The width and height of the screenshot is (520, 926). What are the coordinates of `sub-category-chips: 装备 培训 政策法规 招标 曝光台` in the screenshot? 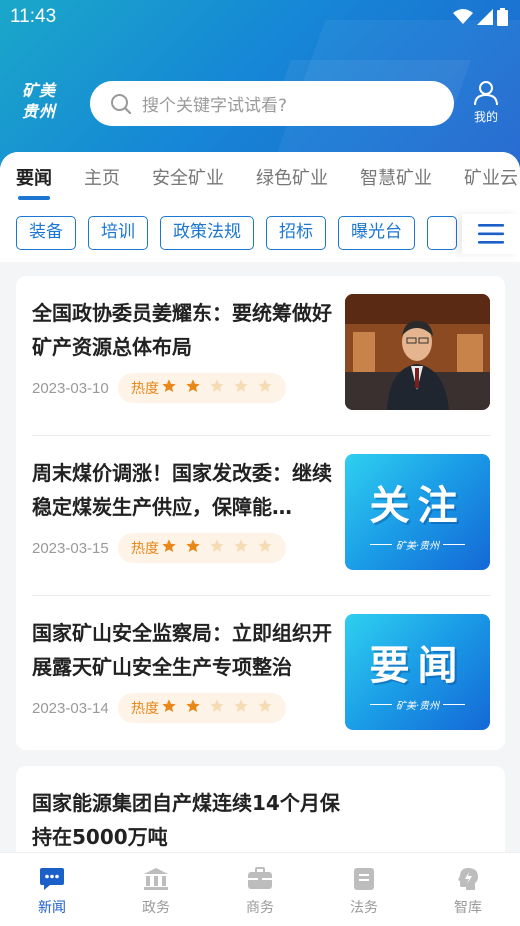 It's located at (236, 233).